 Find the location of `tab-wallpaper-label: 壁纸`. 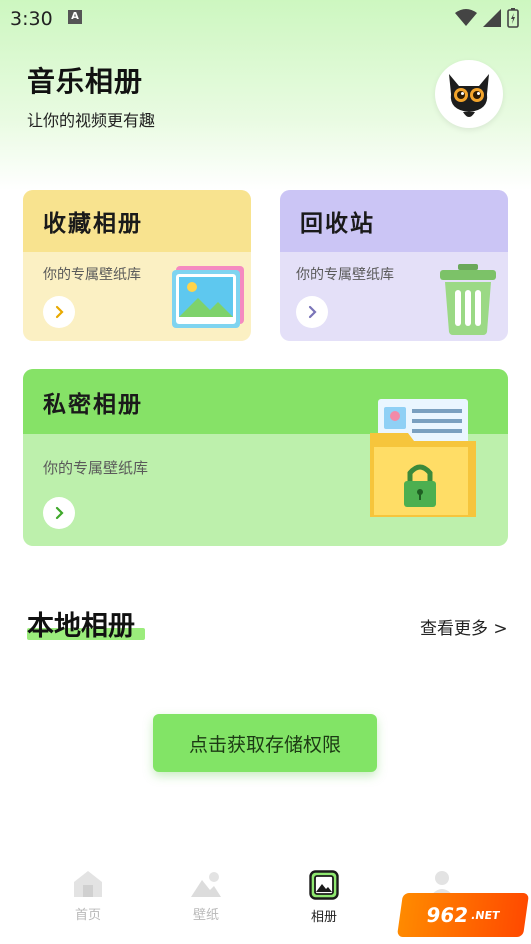

tab-wallpaper-label: 壁纸 is located at coordinates (205, 915).